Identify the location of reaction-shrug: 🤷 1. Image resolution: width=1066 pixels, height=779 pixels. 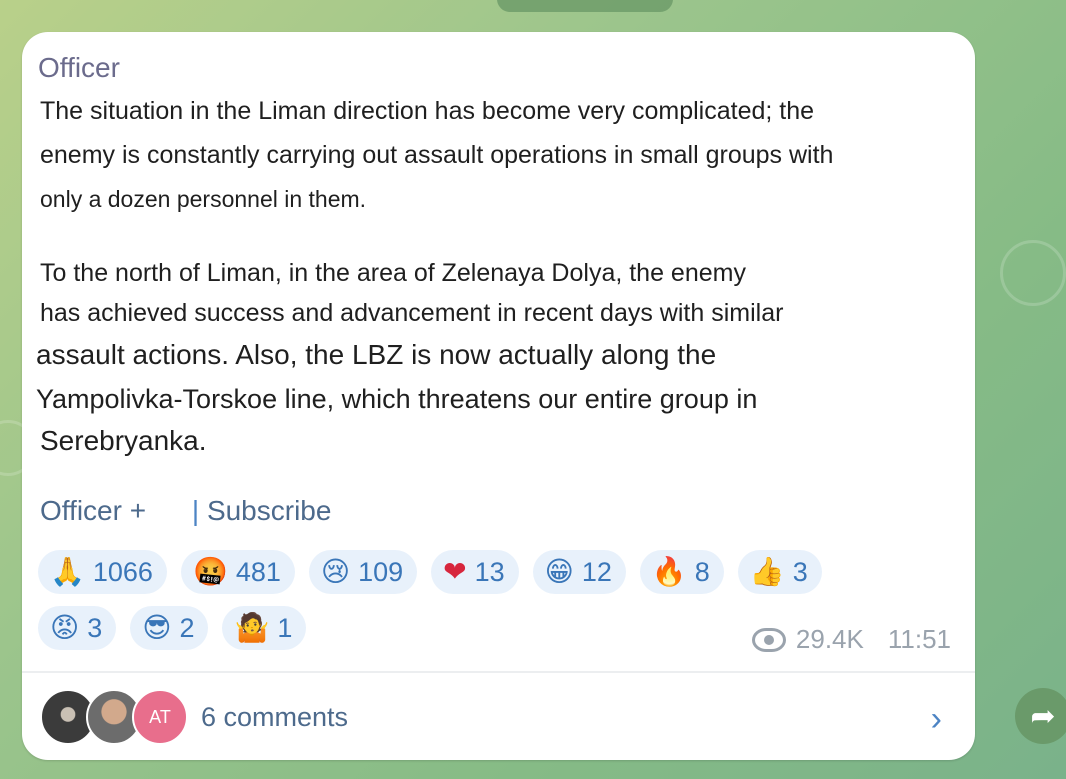
(264, 628).